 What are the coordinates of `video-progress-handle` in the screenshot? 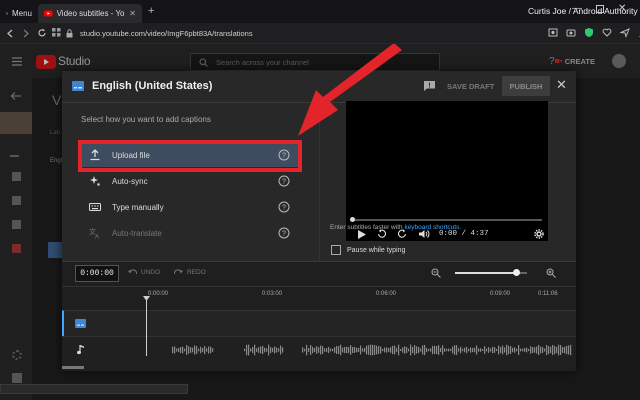 It's located at (352, 219).